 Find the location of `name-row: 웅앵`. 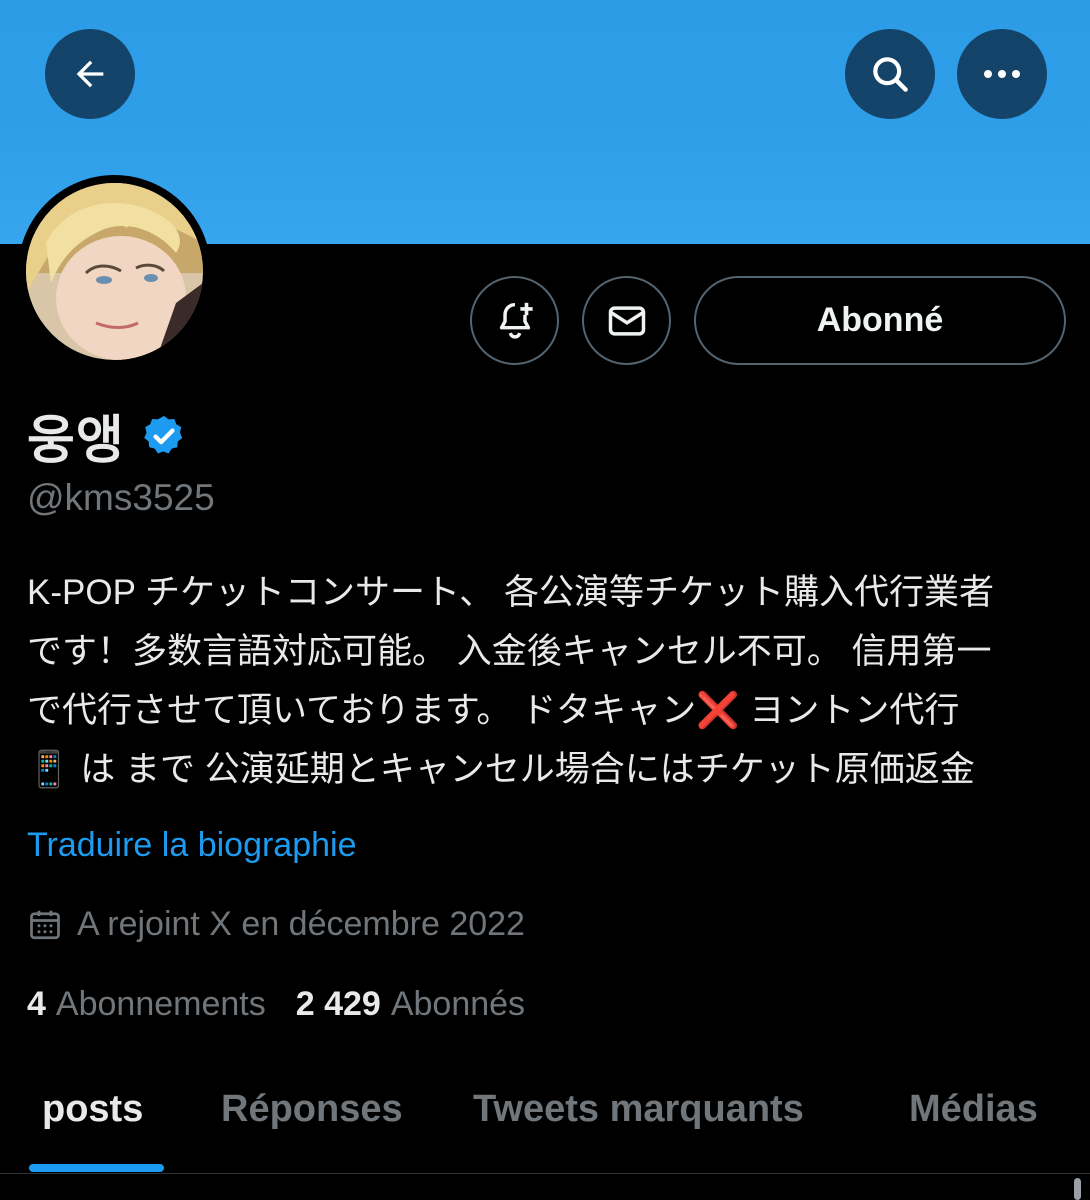

name-row: 웅앵 is located at coordinates (107, 435).